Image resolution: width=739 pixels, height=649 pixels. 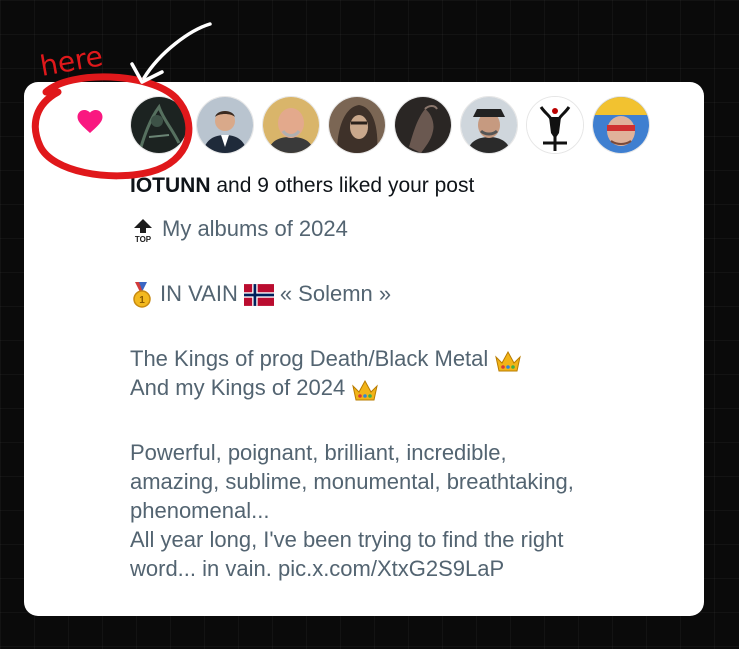 What do you see at coordinates (170, 185) in the screenshot?
I see `liker-name: IOTUNN` at bounding box center [170, 185].